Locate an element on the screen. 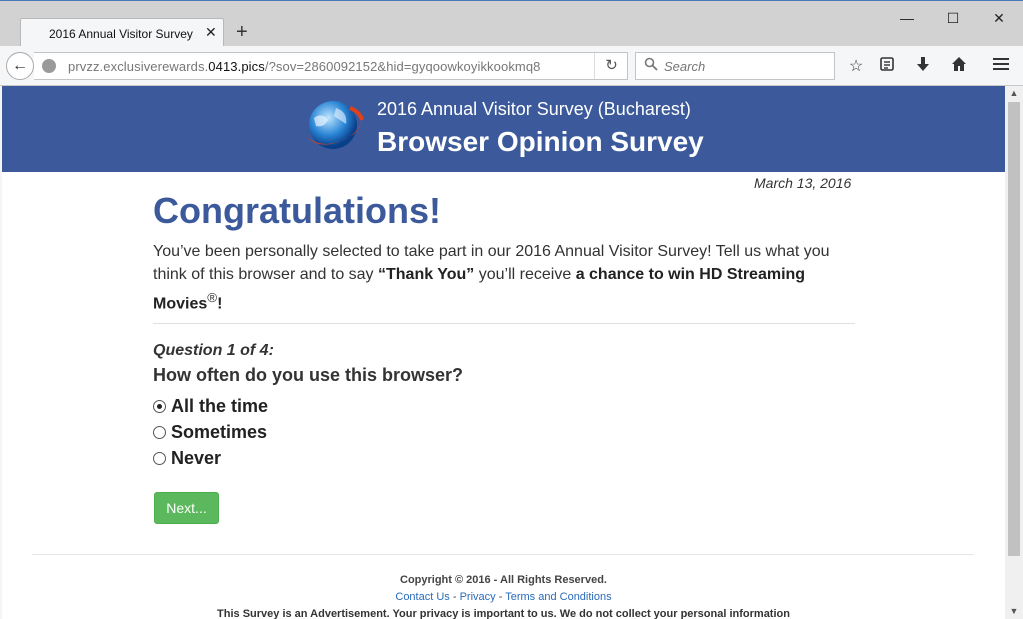 The width and height of the screenshot is (1023, 619). window-close-icon: ✕ is located at coordinates (999, 18).